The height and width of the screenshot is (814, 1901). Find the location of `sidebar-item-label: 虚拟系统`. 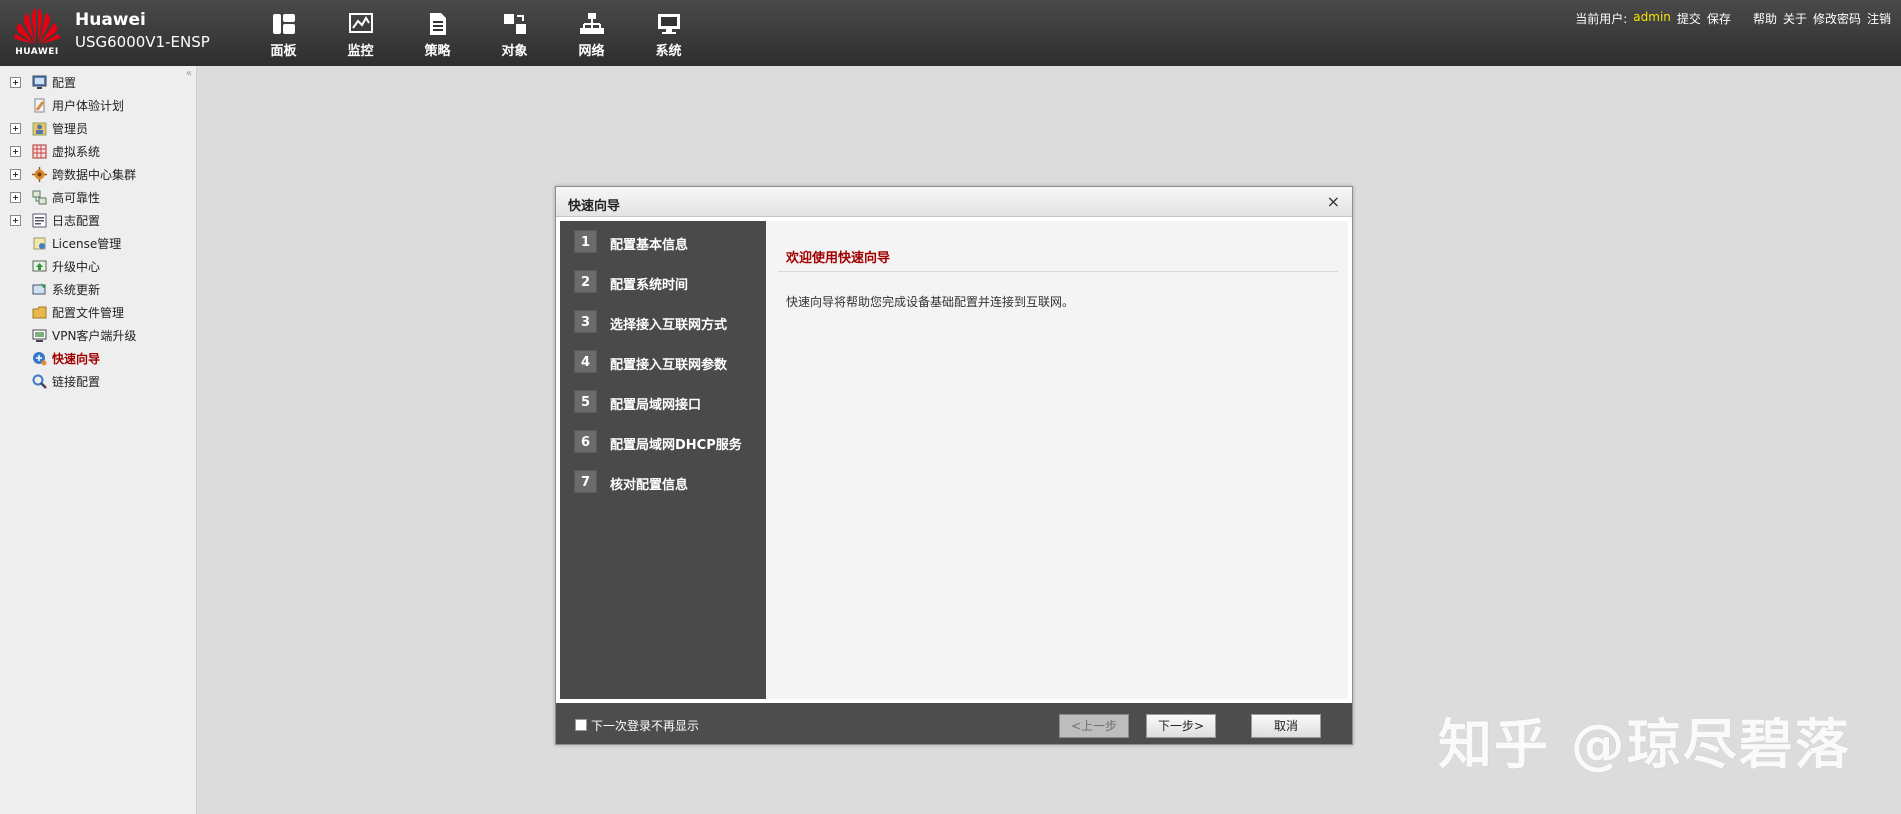

sidebar-item-label: 虚拟系统 is located at coordinates (76, 152).